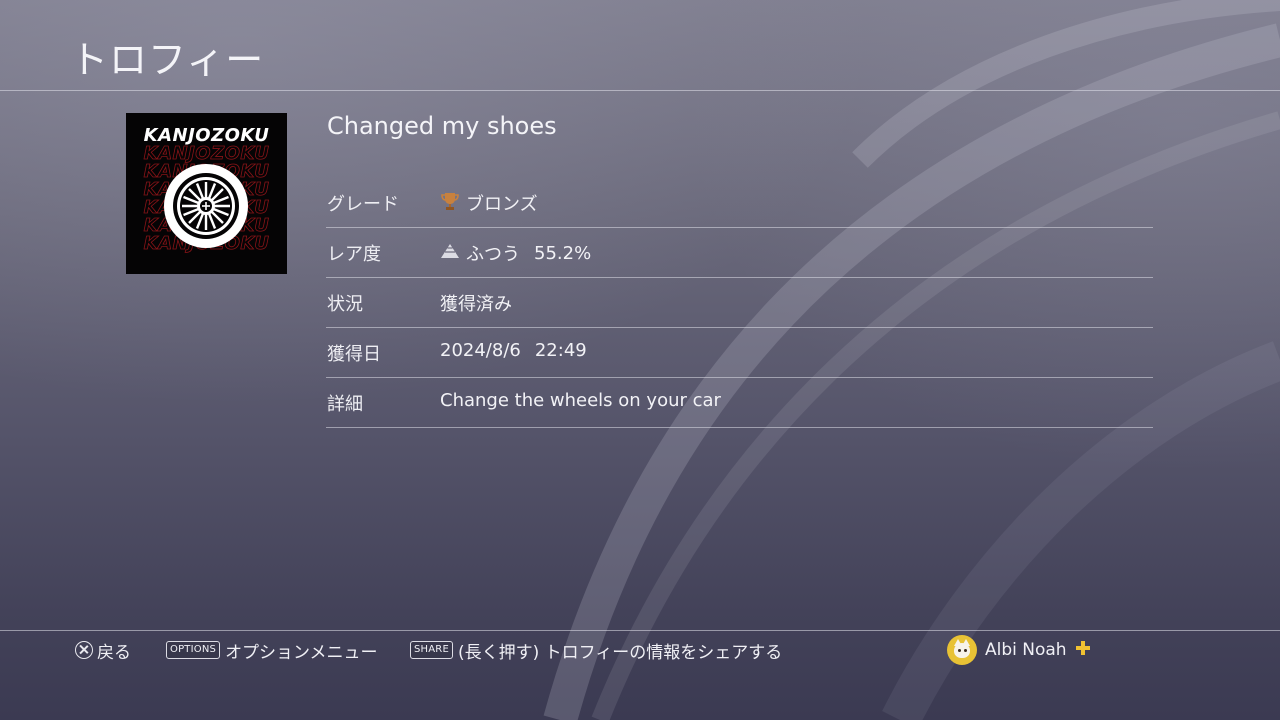  Describe the element at coordinates (450, 253) in the screenshot. I see `rarity-pyramid-icon` at that location.